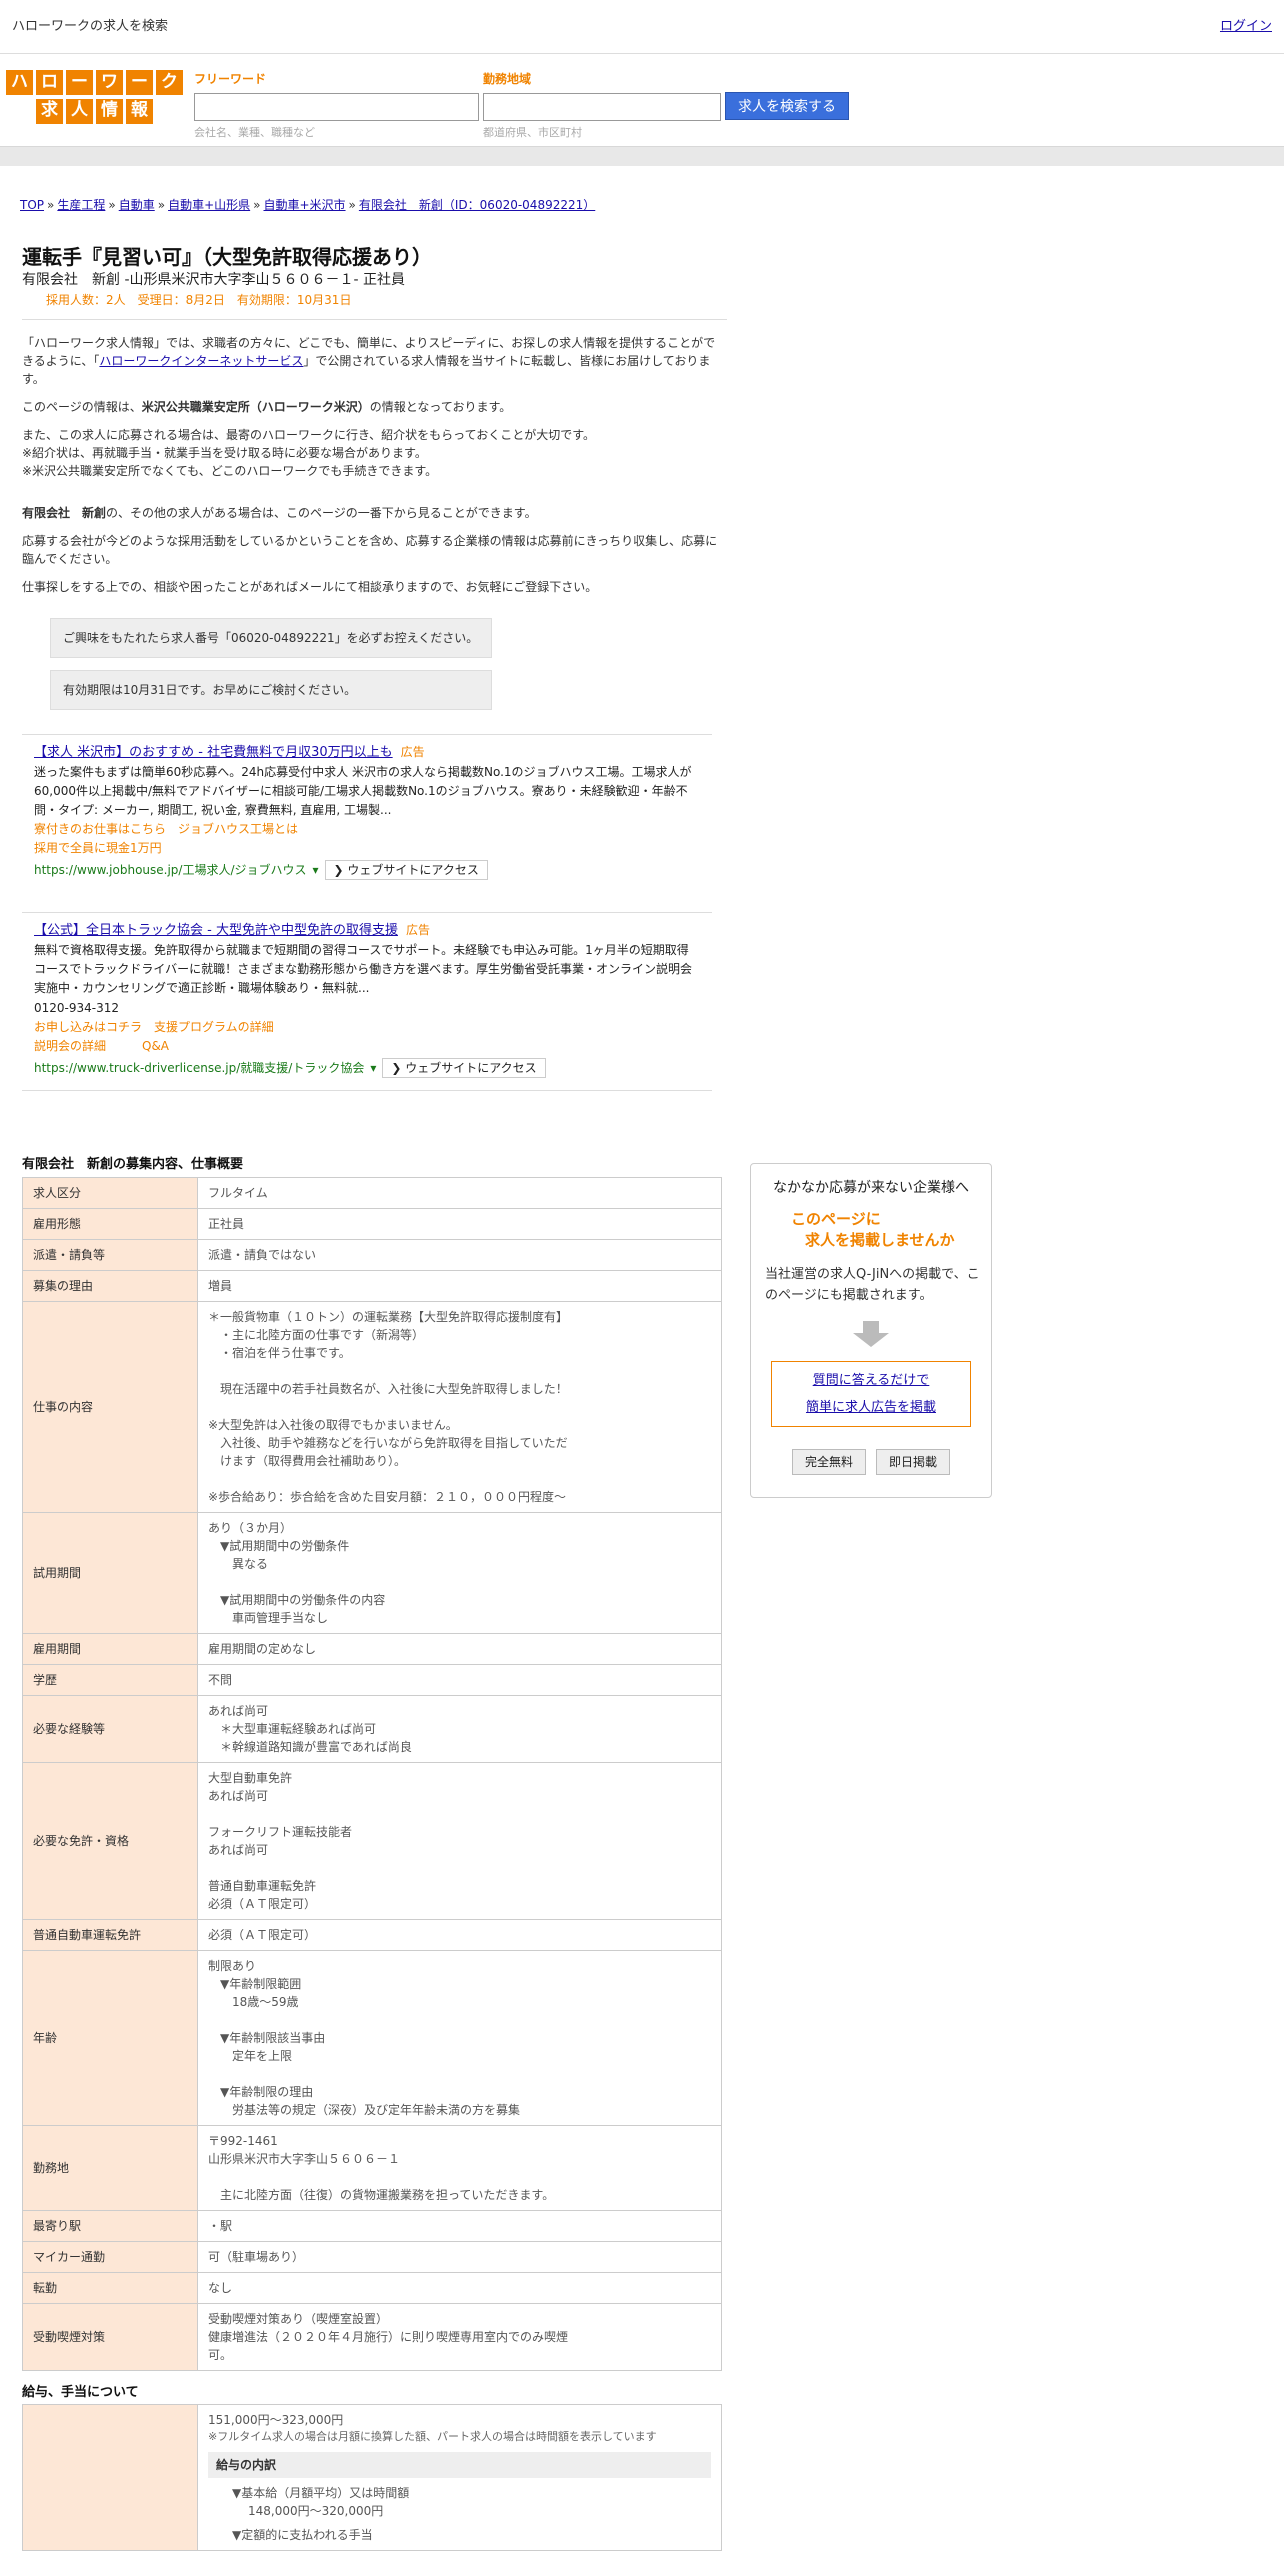  Describe the element at coordinates (90, 26) in the screenshot. I see `site-title: ハローワークの求人を検索` at that location.